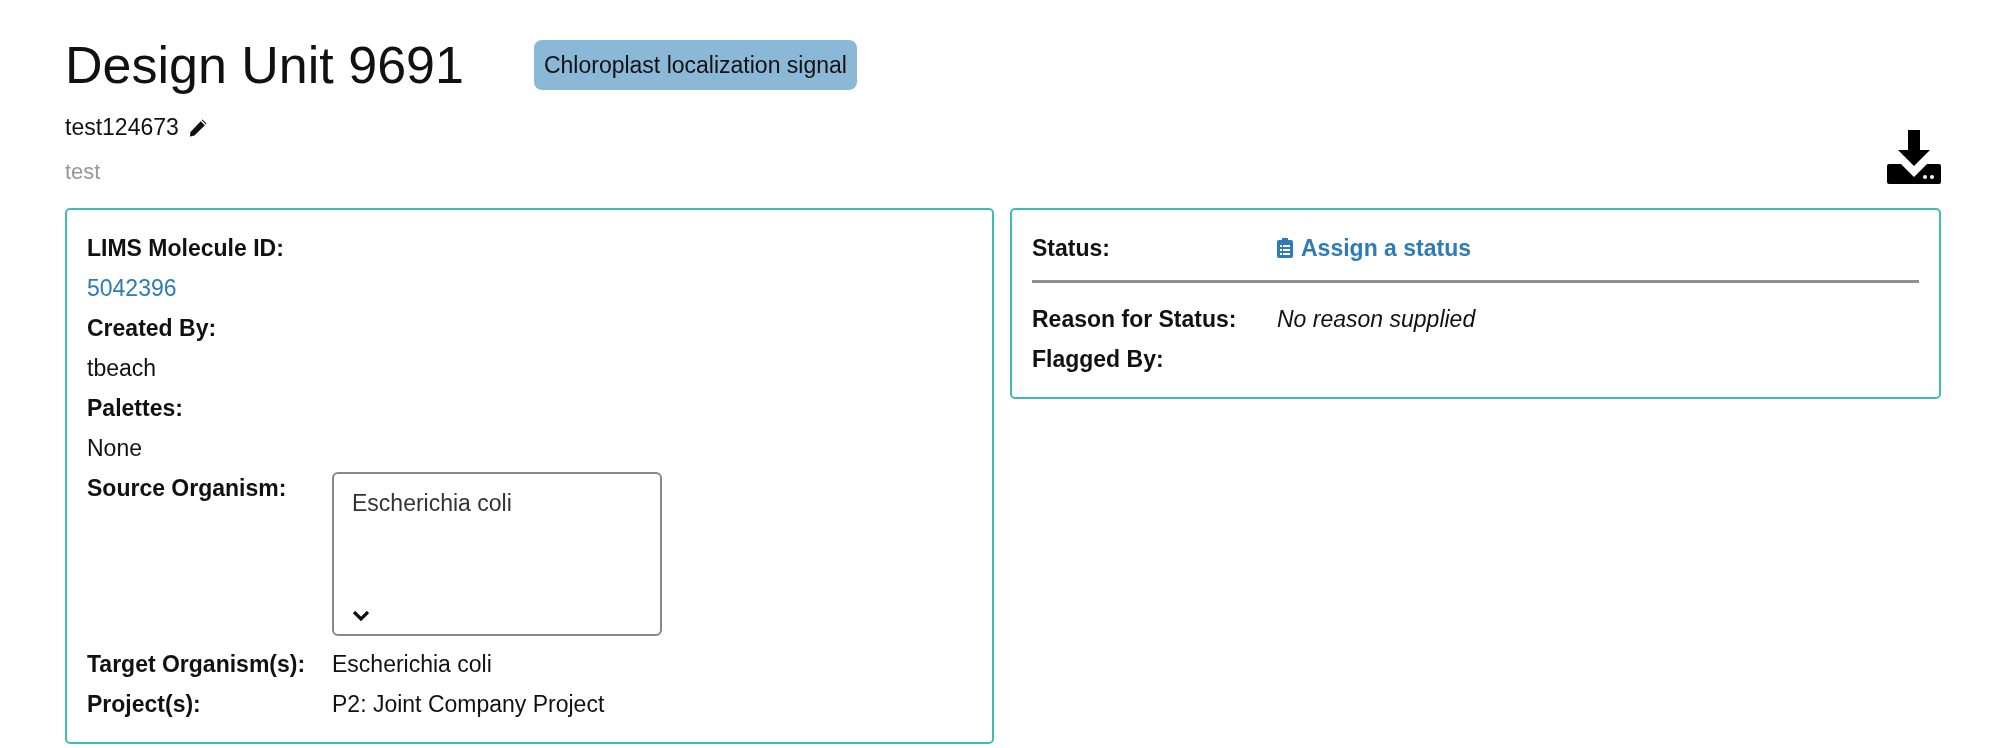 Image resolution: width=1999 pixels, height=748 pixels. What do you see at coordinates (361, 615) in the screenshot?
I see `chevron-down-icon` at bounding box center [361, 615].